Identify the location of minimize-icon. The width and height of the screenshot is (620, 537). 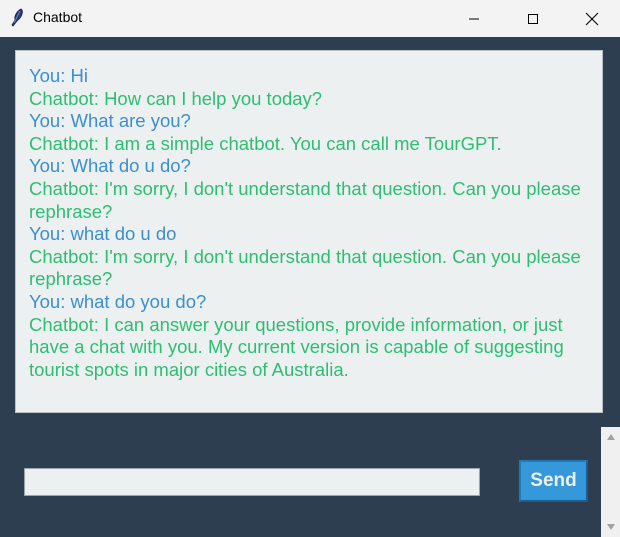
(474, 19).